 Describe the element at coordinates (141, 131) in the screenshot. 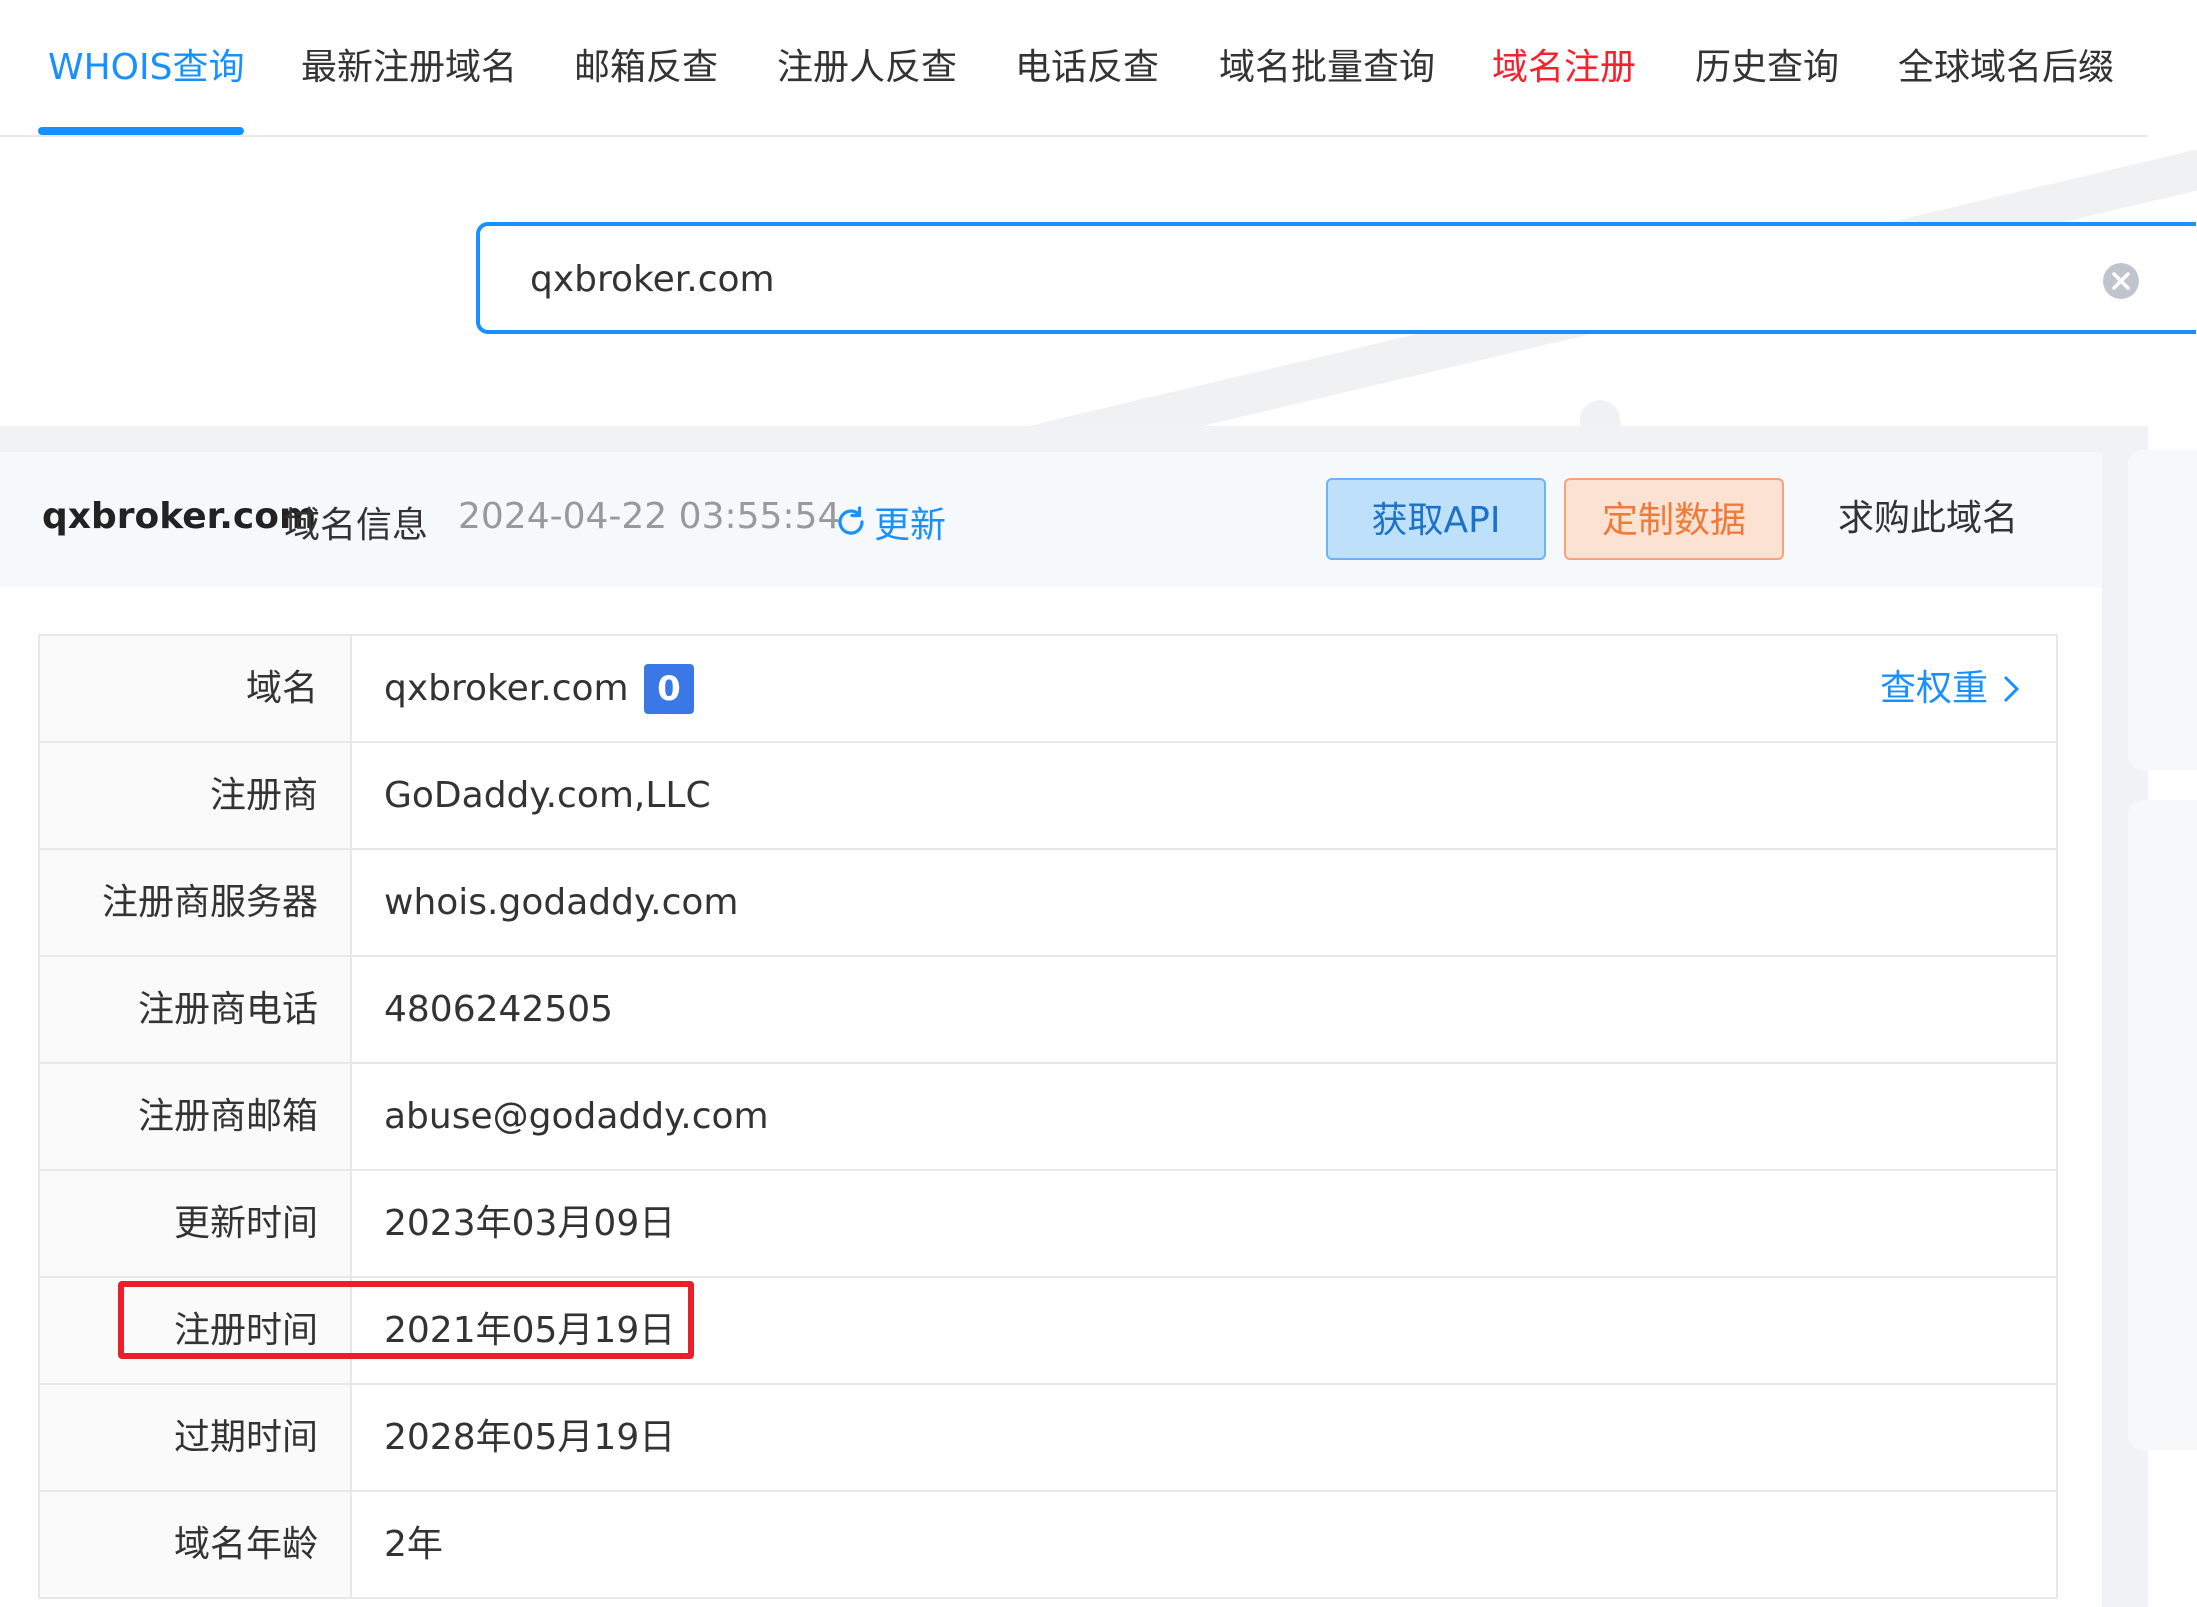

I see `active-tab-indicator` at that location.